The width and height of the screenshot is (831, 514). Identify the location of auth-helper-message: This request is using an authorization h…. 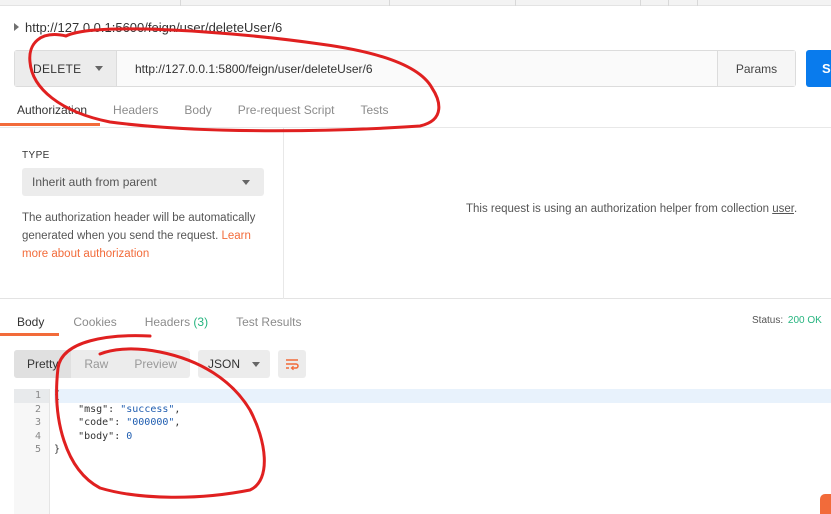
(632, 209).